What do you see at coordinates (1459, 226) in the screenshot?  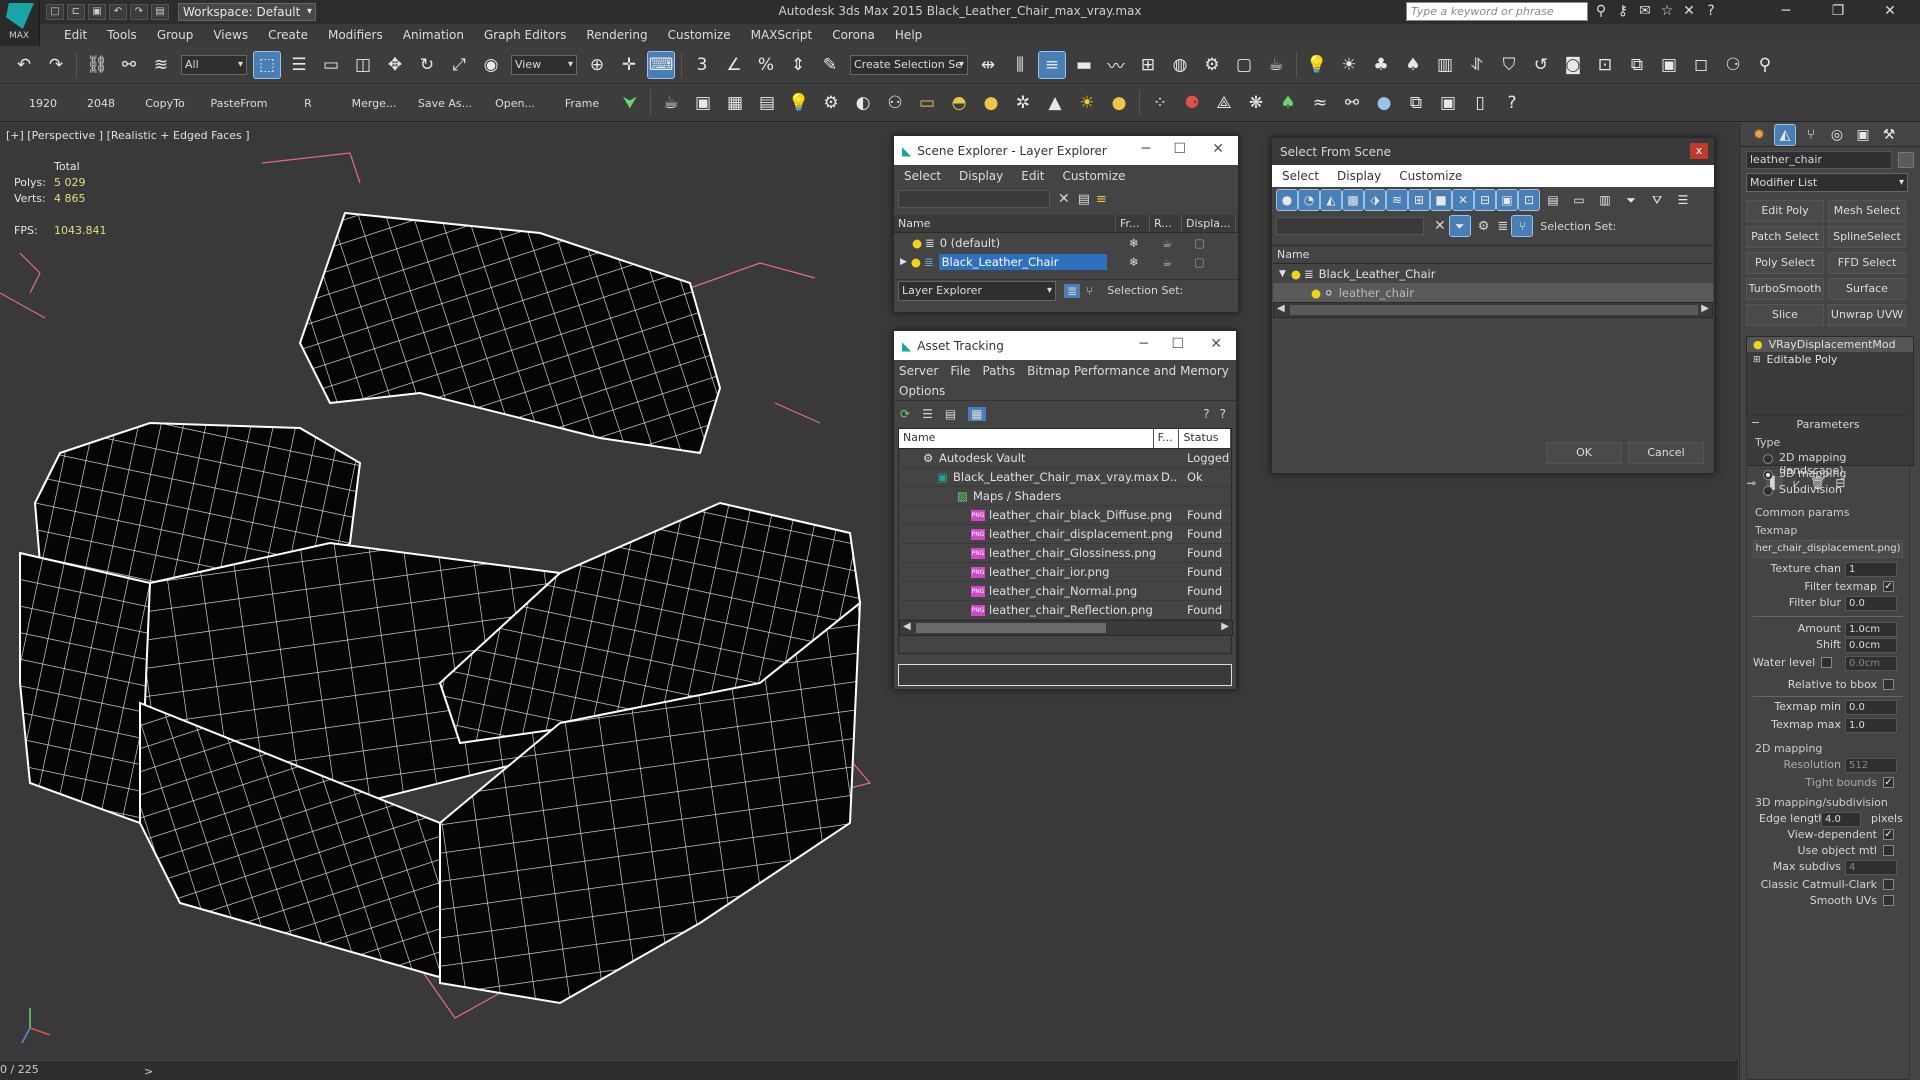 I see `filter-selected-icon: ⏷` at bounding box center [1459, 226].